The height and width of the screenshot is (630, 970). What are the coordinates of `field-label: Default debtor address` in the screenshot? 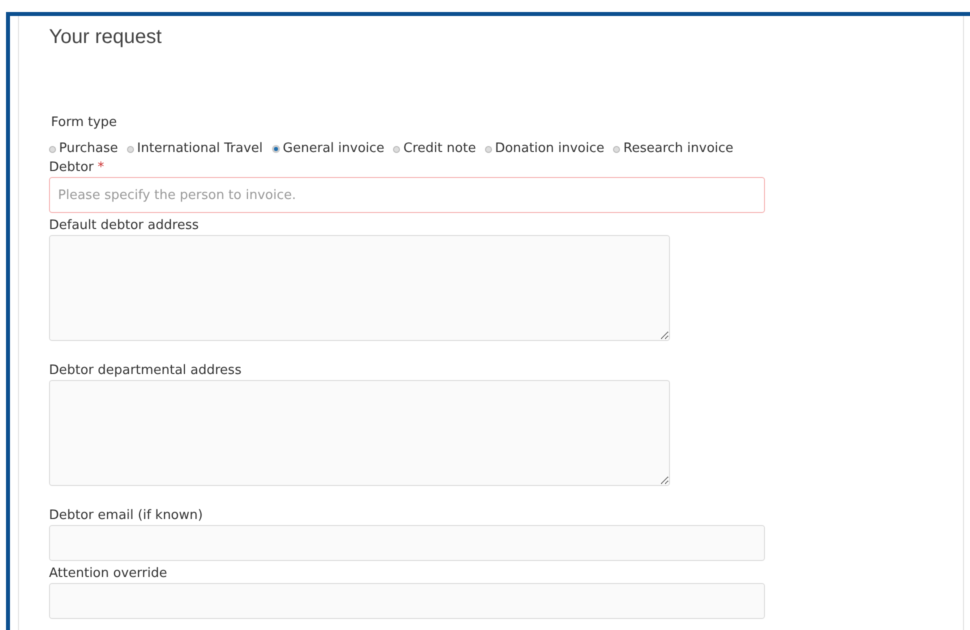 It's located at (124, 226).